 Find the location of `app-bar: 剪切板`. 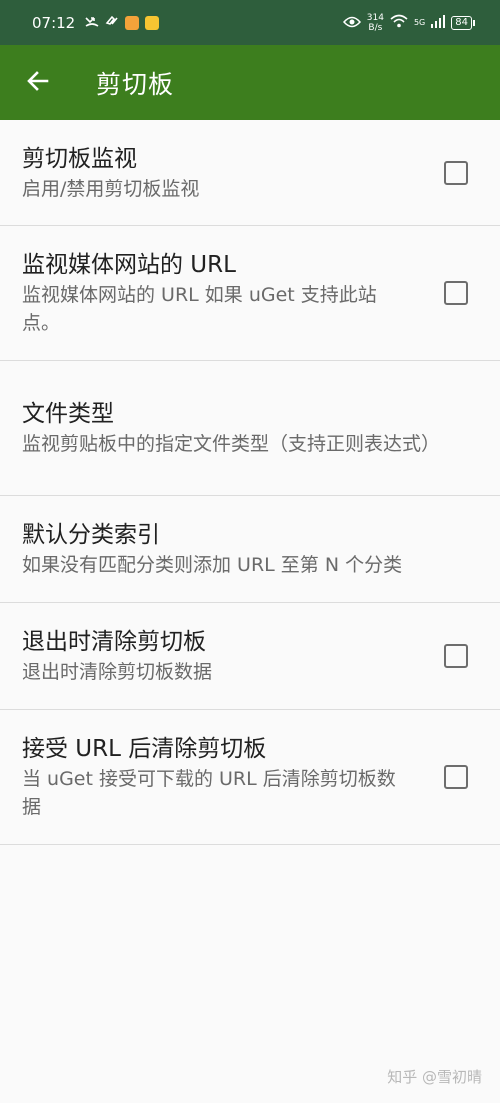

app-bar: 剪切板 is located at coordinates (250, 82).